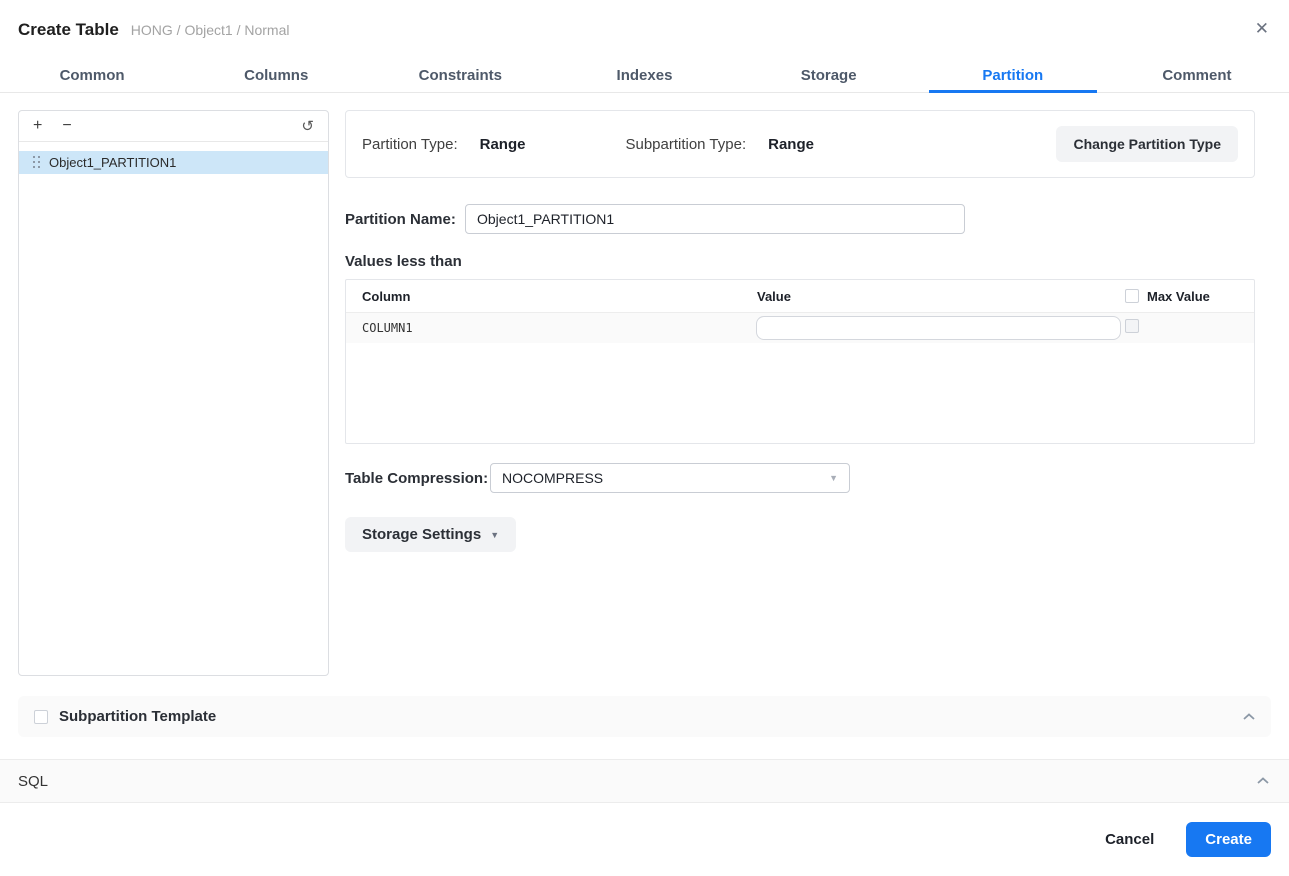 The width and height of the screenshot is (1289, 876). I want to click on table-compression-select: NOCOMPRESS ▼, so click(670, 478).